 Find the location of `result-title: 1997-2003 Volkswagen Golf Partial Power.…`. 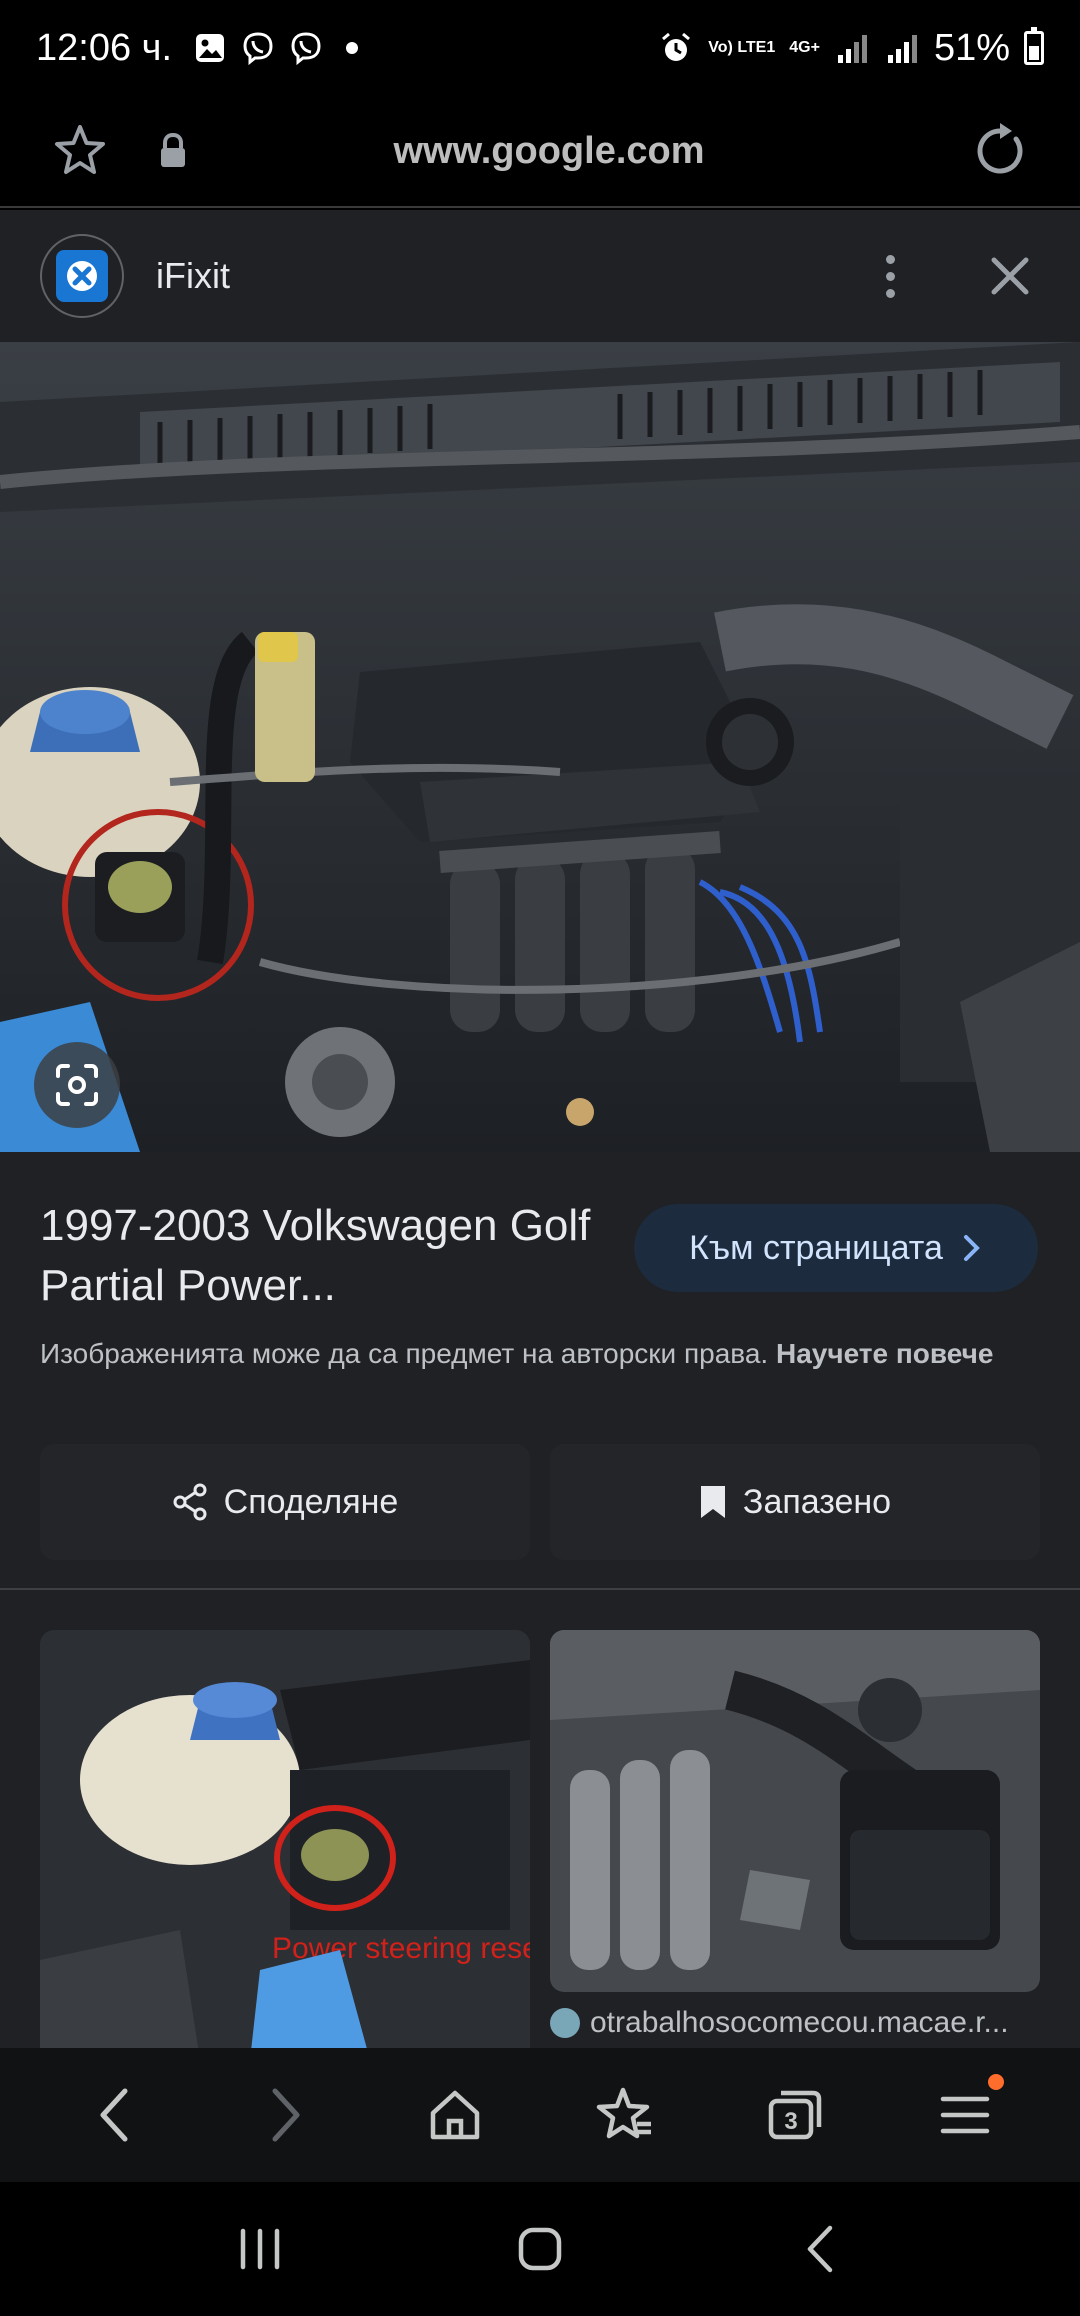

result-title: 1997-2003 Volkswagen Golf Partial Power.… is located at coordinates (320, 1256).